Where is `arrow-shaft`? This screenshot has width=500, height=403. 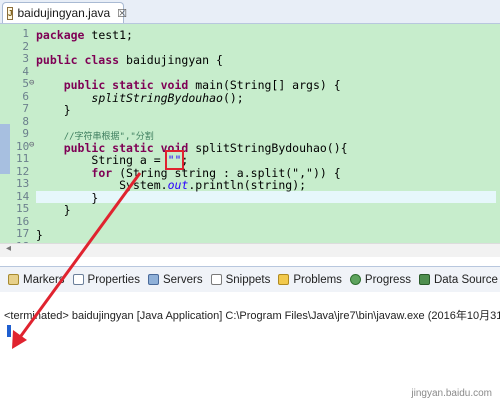 arrow-shaft is located at coordinates (79, 256).